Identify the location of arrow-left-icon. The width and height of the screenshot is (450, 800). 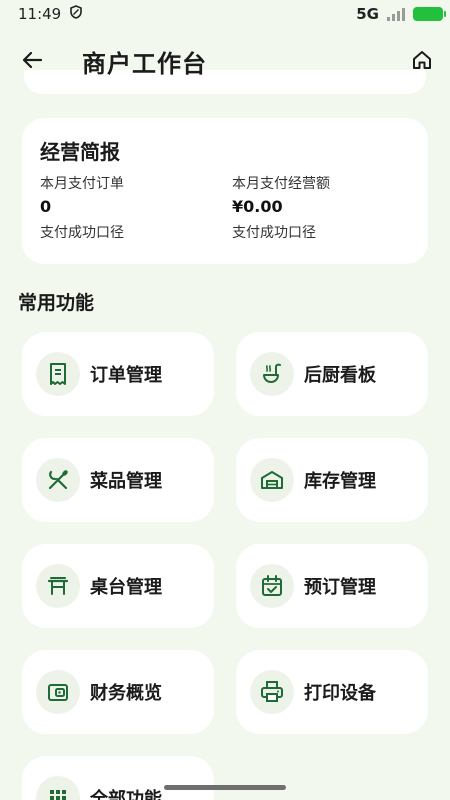
(32, 60).